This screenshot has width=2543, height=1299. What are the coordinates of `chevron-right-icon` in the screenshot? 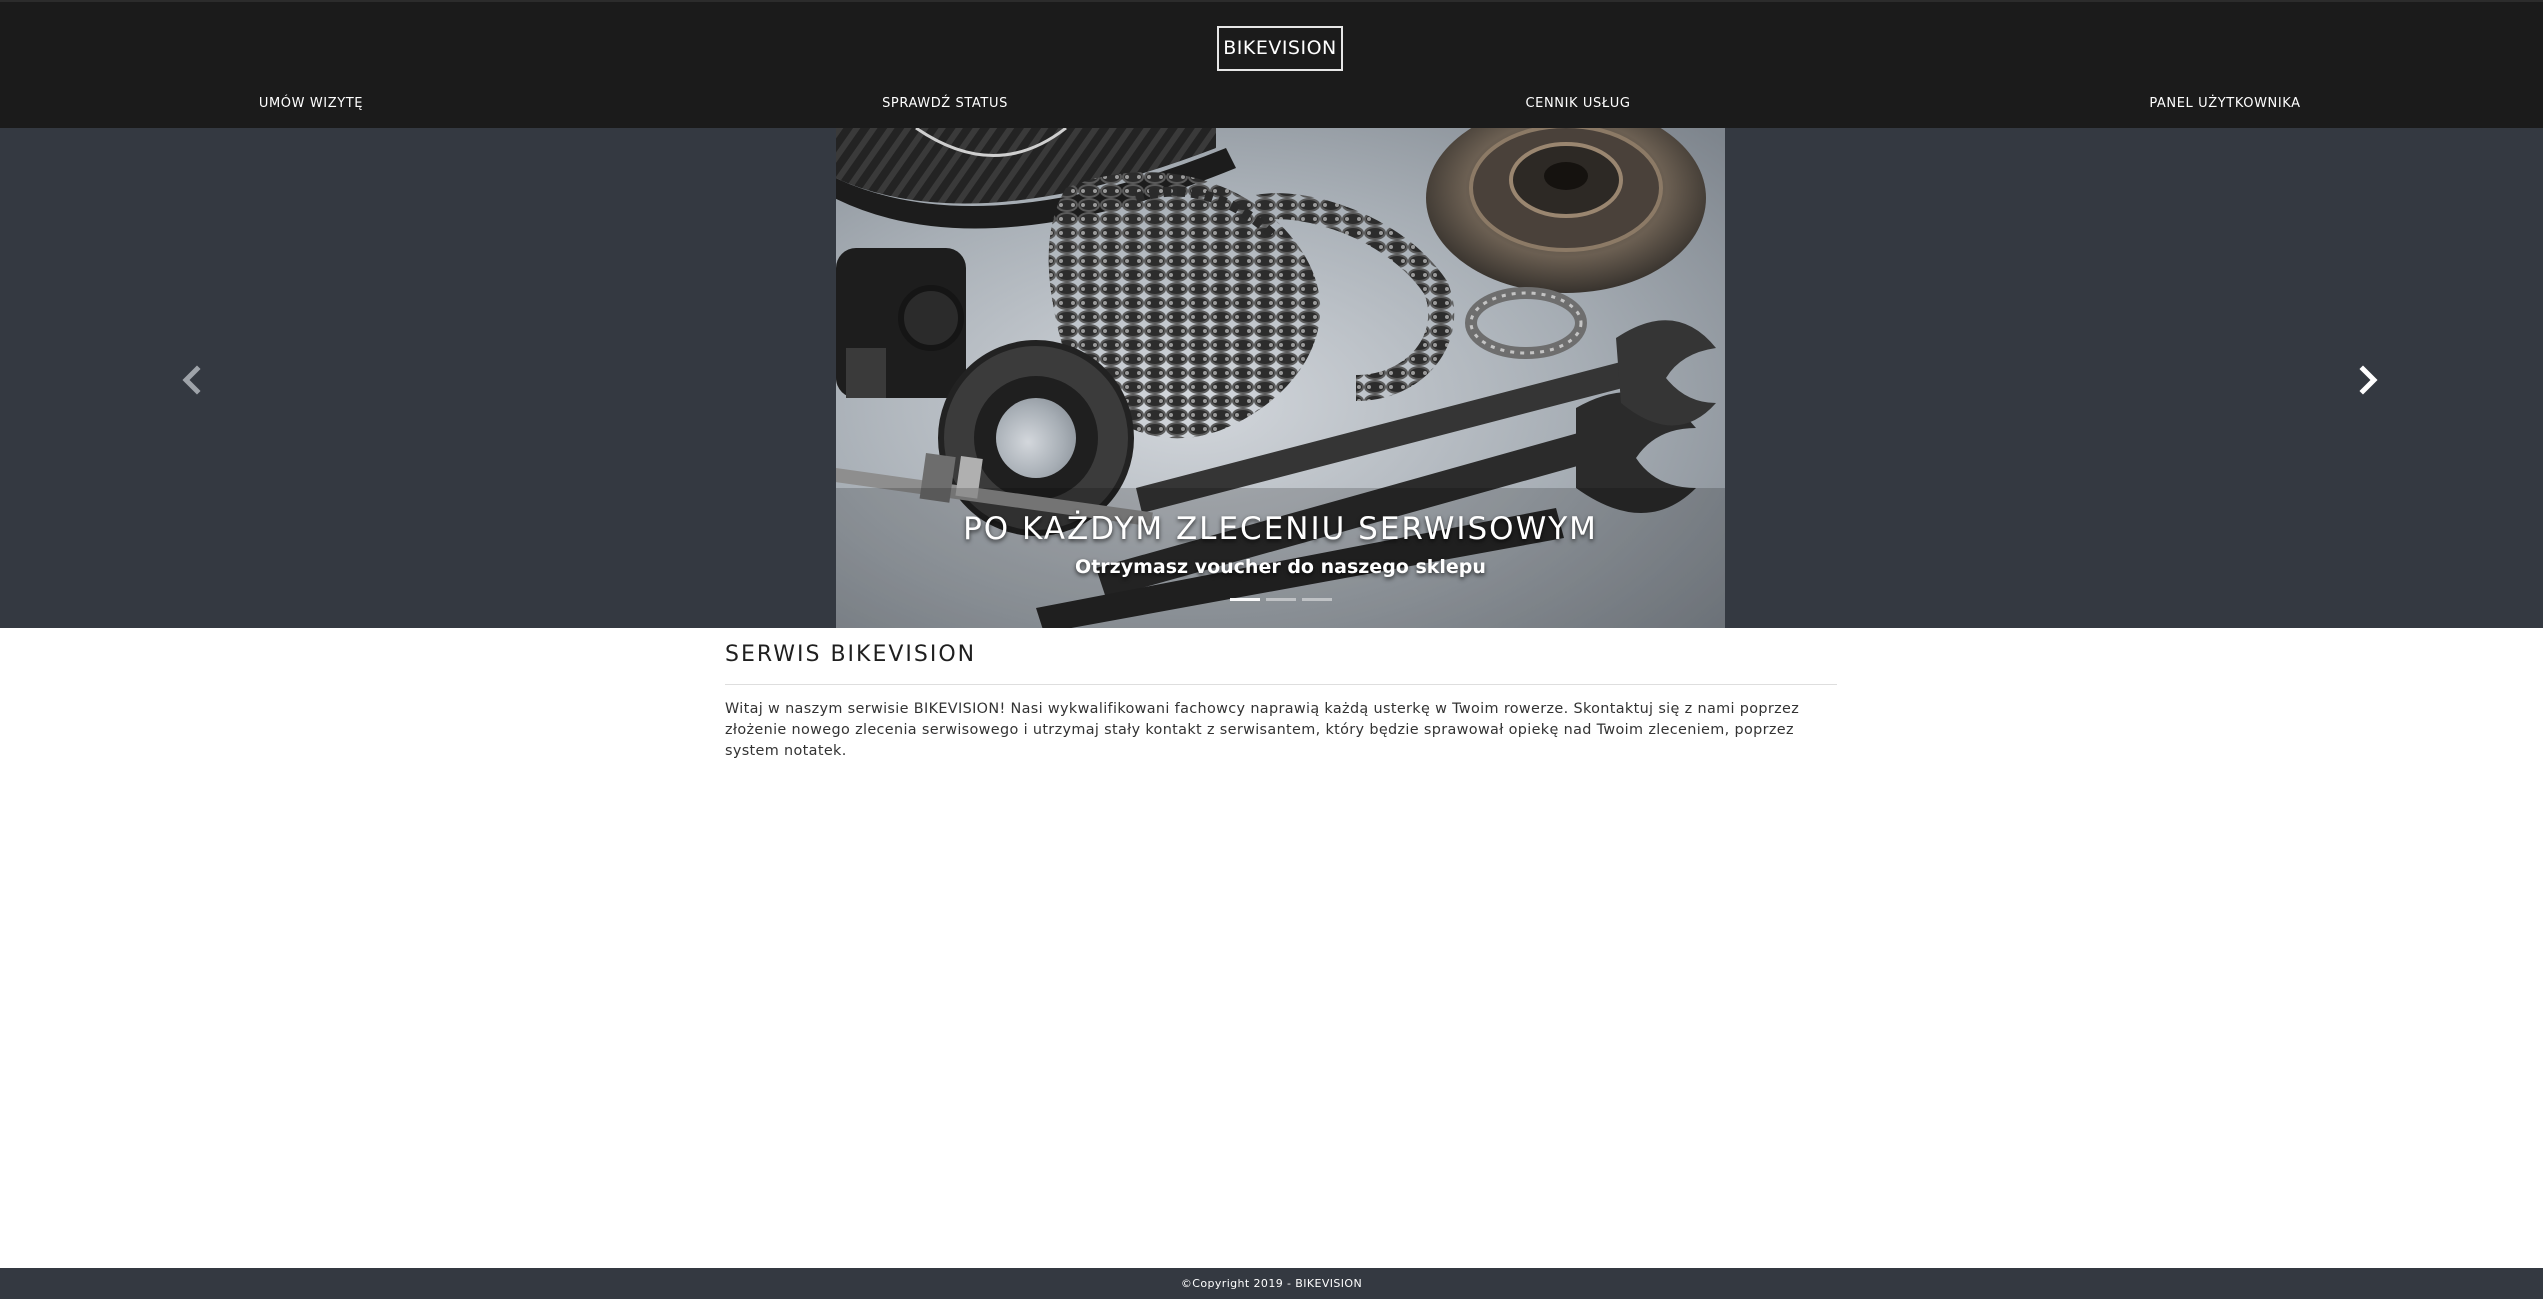 It's located at (2368, 380).